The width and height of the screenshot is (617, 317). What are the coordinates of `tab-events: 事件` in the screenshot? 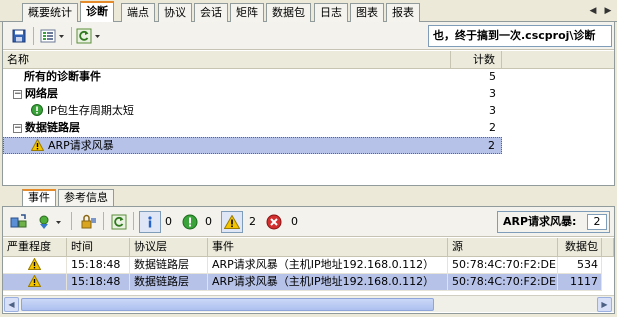 It's located at (39, 198).